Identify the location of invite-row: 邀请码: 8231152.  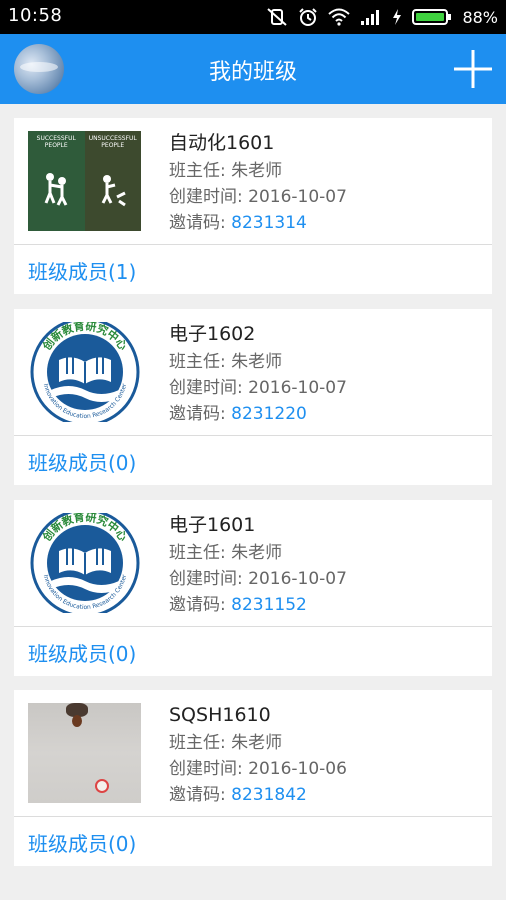
(258, 605).